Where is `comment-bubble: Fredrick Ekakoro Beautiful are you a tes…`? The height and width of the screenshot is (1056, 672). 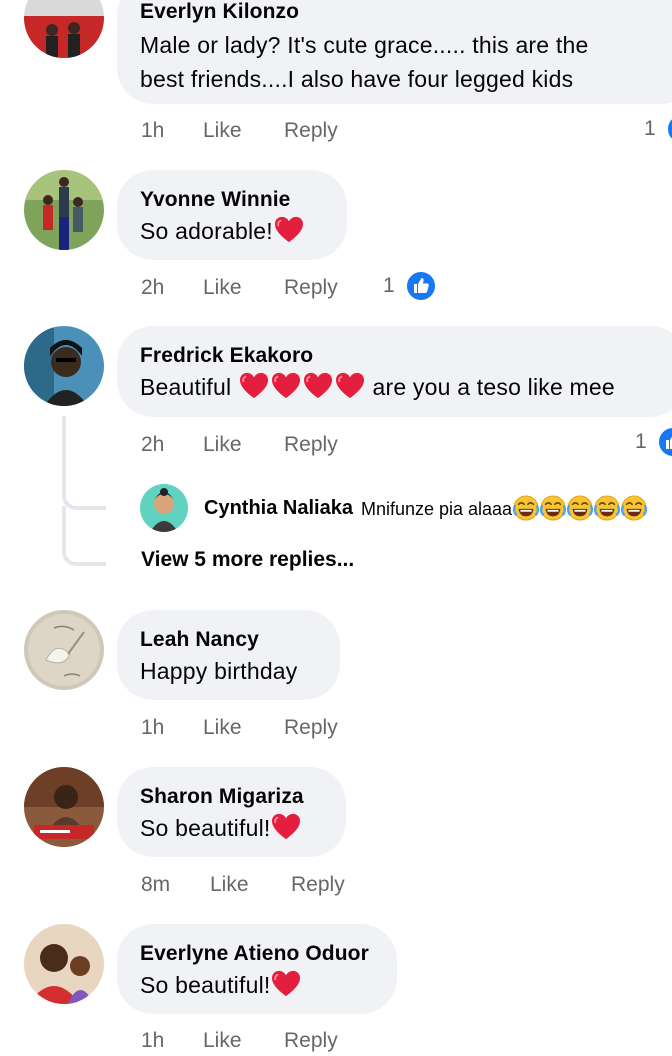 comment-bubble: Fredrick Ekakoro Beautiful are you a tes… is located at coordinates (394, 371).